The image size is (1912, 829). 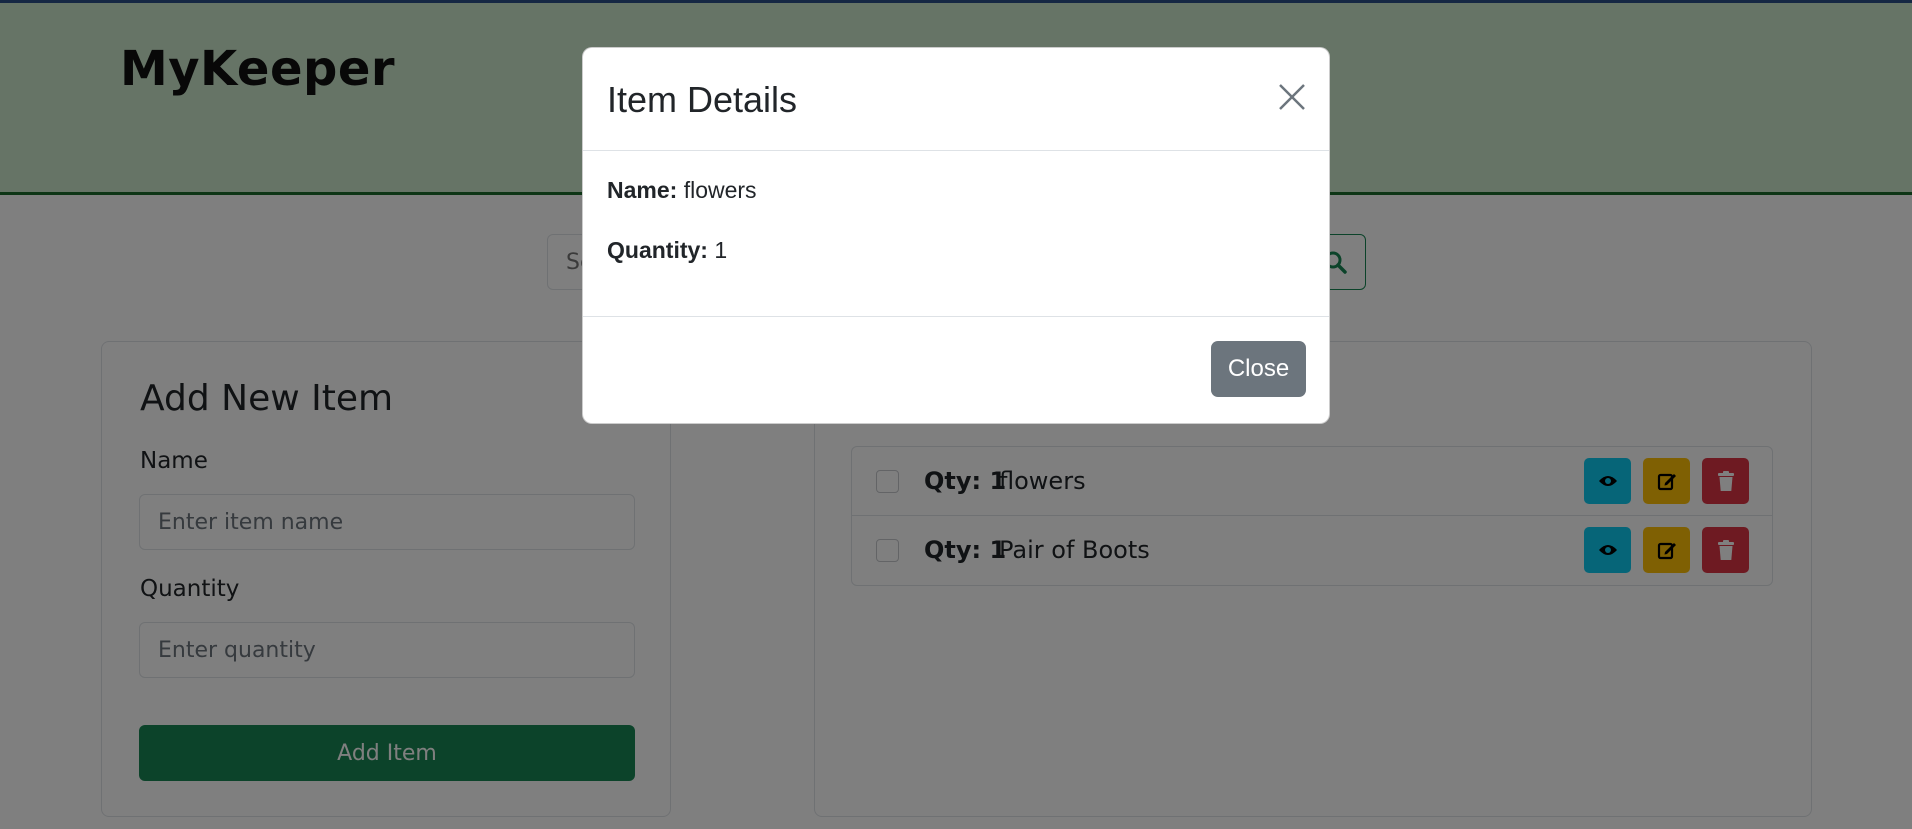 I want to click on modal-body: Name: flowers Quantity: 1, so click(x=956, y=234).